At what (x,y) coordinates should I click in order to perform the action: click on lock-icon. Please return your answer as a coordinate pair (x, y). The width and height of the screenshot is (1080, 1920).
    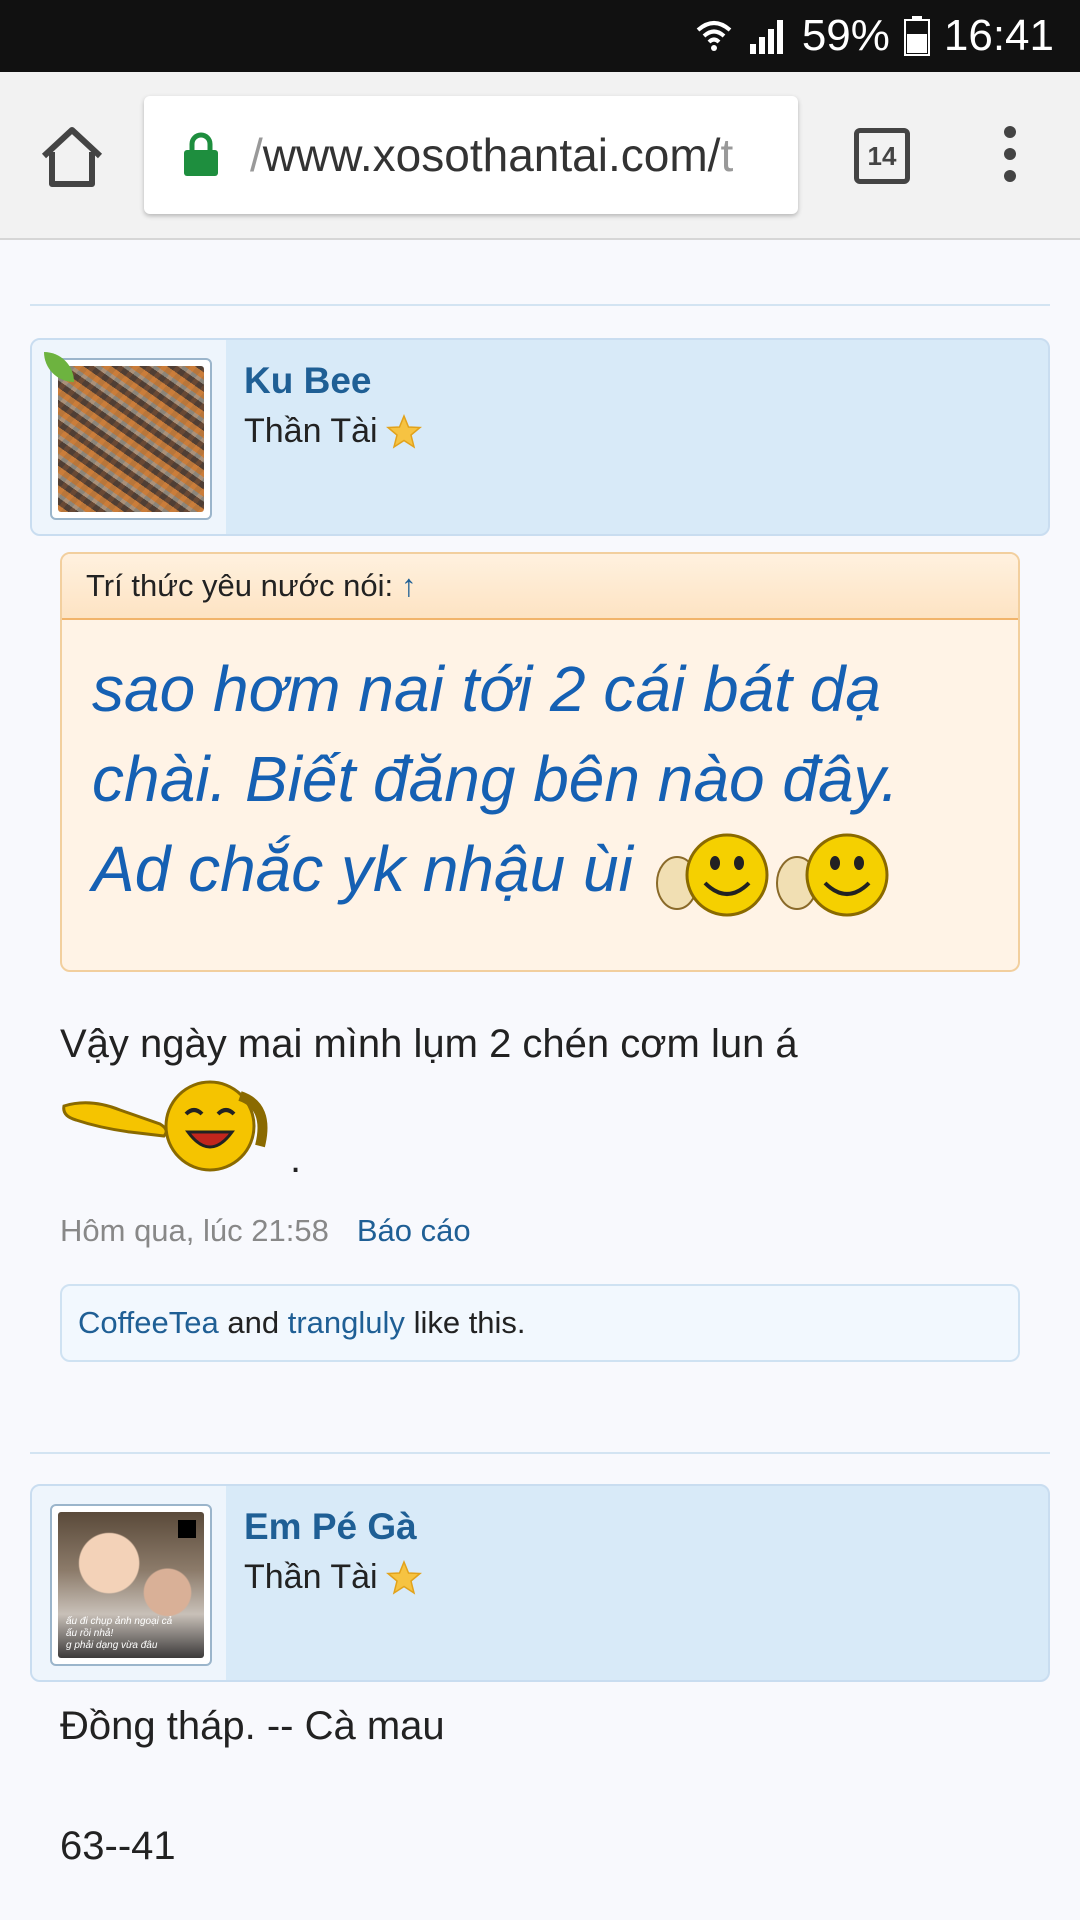
    Looking at the image, I should click on (201, 154).